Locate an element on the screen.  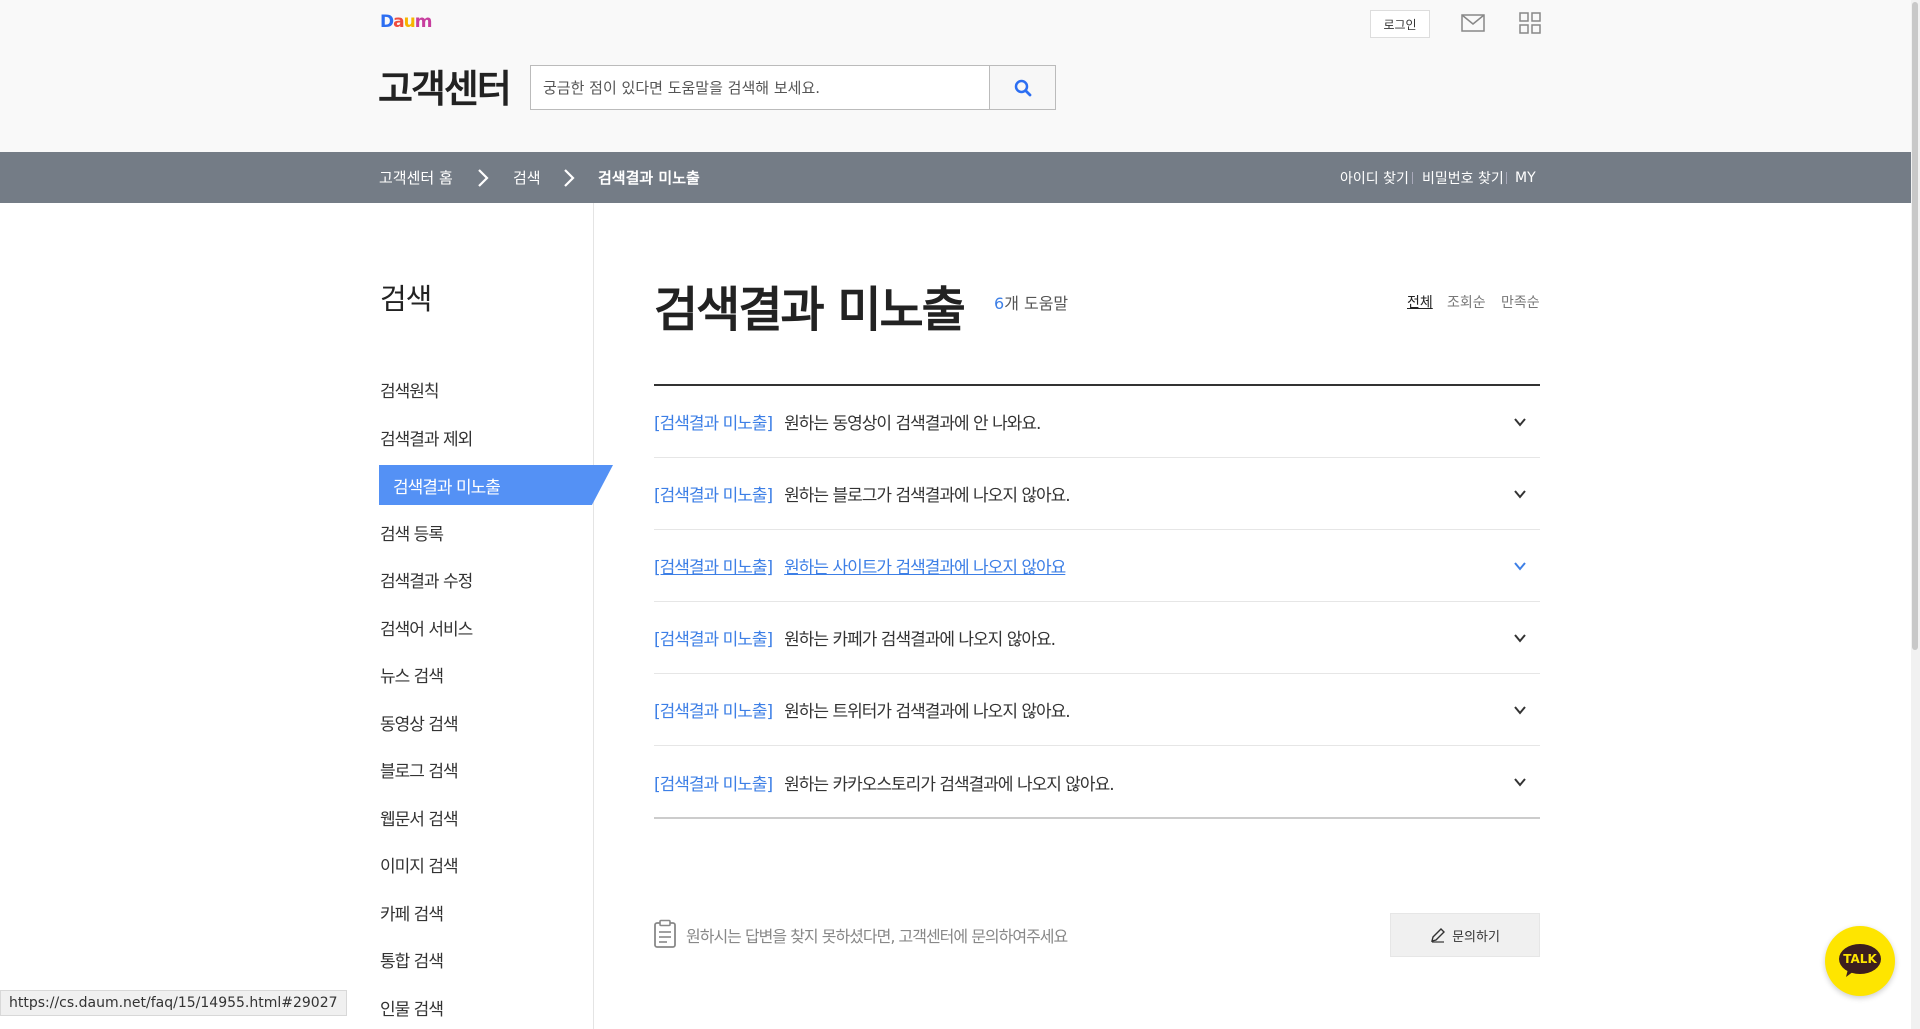
help-count-number: 6 is located at coordinates (999, 303).